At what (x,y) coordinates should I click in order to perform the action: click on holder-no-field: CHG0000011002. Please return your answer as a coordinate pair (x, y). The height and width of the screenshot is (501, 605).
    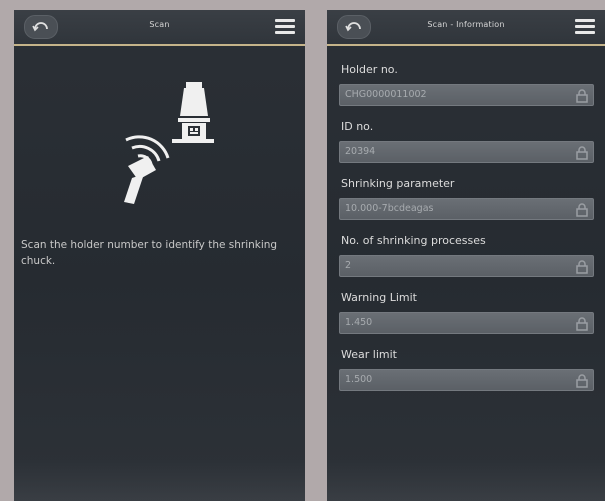
    Looking at the image, I should click on (466, 95).